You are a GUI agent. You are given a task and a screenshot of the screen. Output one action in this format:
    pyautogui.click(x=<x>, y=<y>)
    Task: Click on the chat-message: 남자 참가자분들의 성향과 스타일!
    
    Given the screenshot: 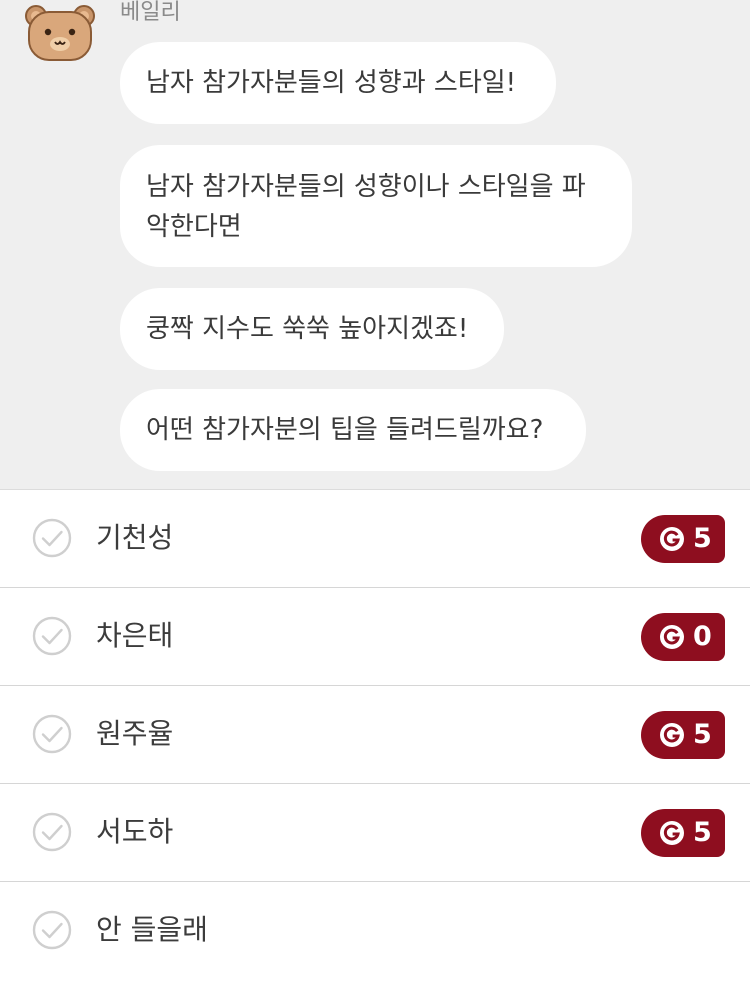 What is the action you would take?
    pyautogui.click(x=338, y=83)
    